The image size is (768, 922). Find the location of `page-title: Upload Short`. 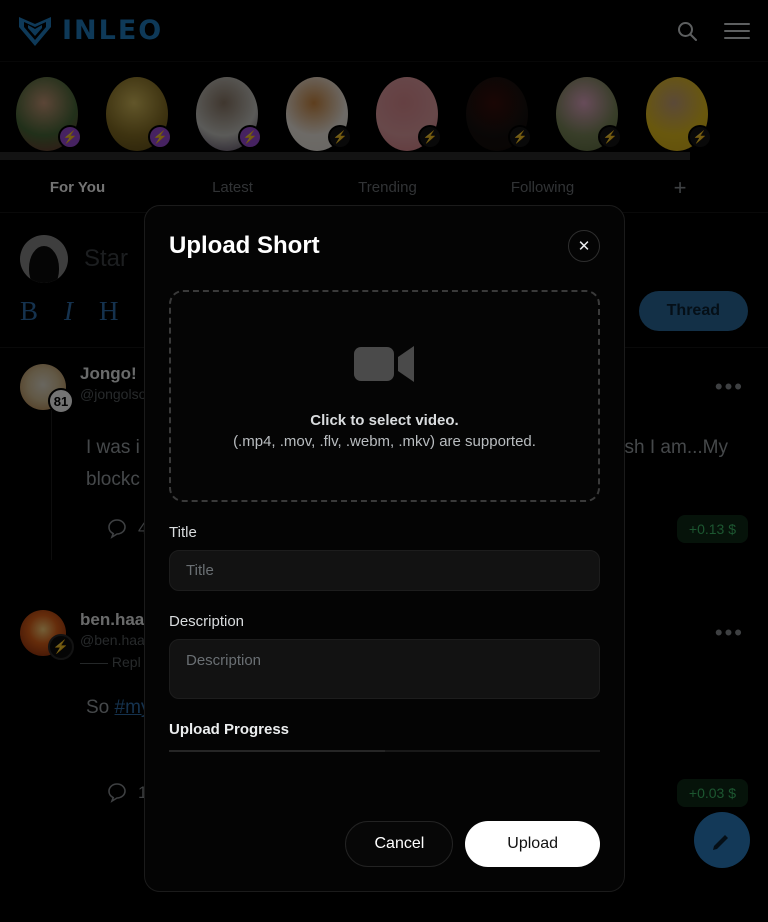

page-title: Upload Short is located at coordinates (244, 245).